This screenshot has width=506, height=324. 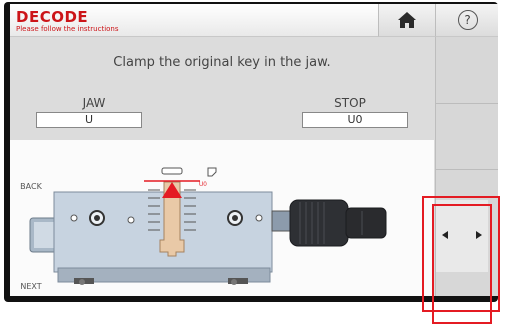 What do you see at coordinates (222, 62) in the screenshot?
I see `instruction-text: Clamp the original key in the jaw.` at bounding box center [222, 62].